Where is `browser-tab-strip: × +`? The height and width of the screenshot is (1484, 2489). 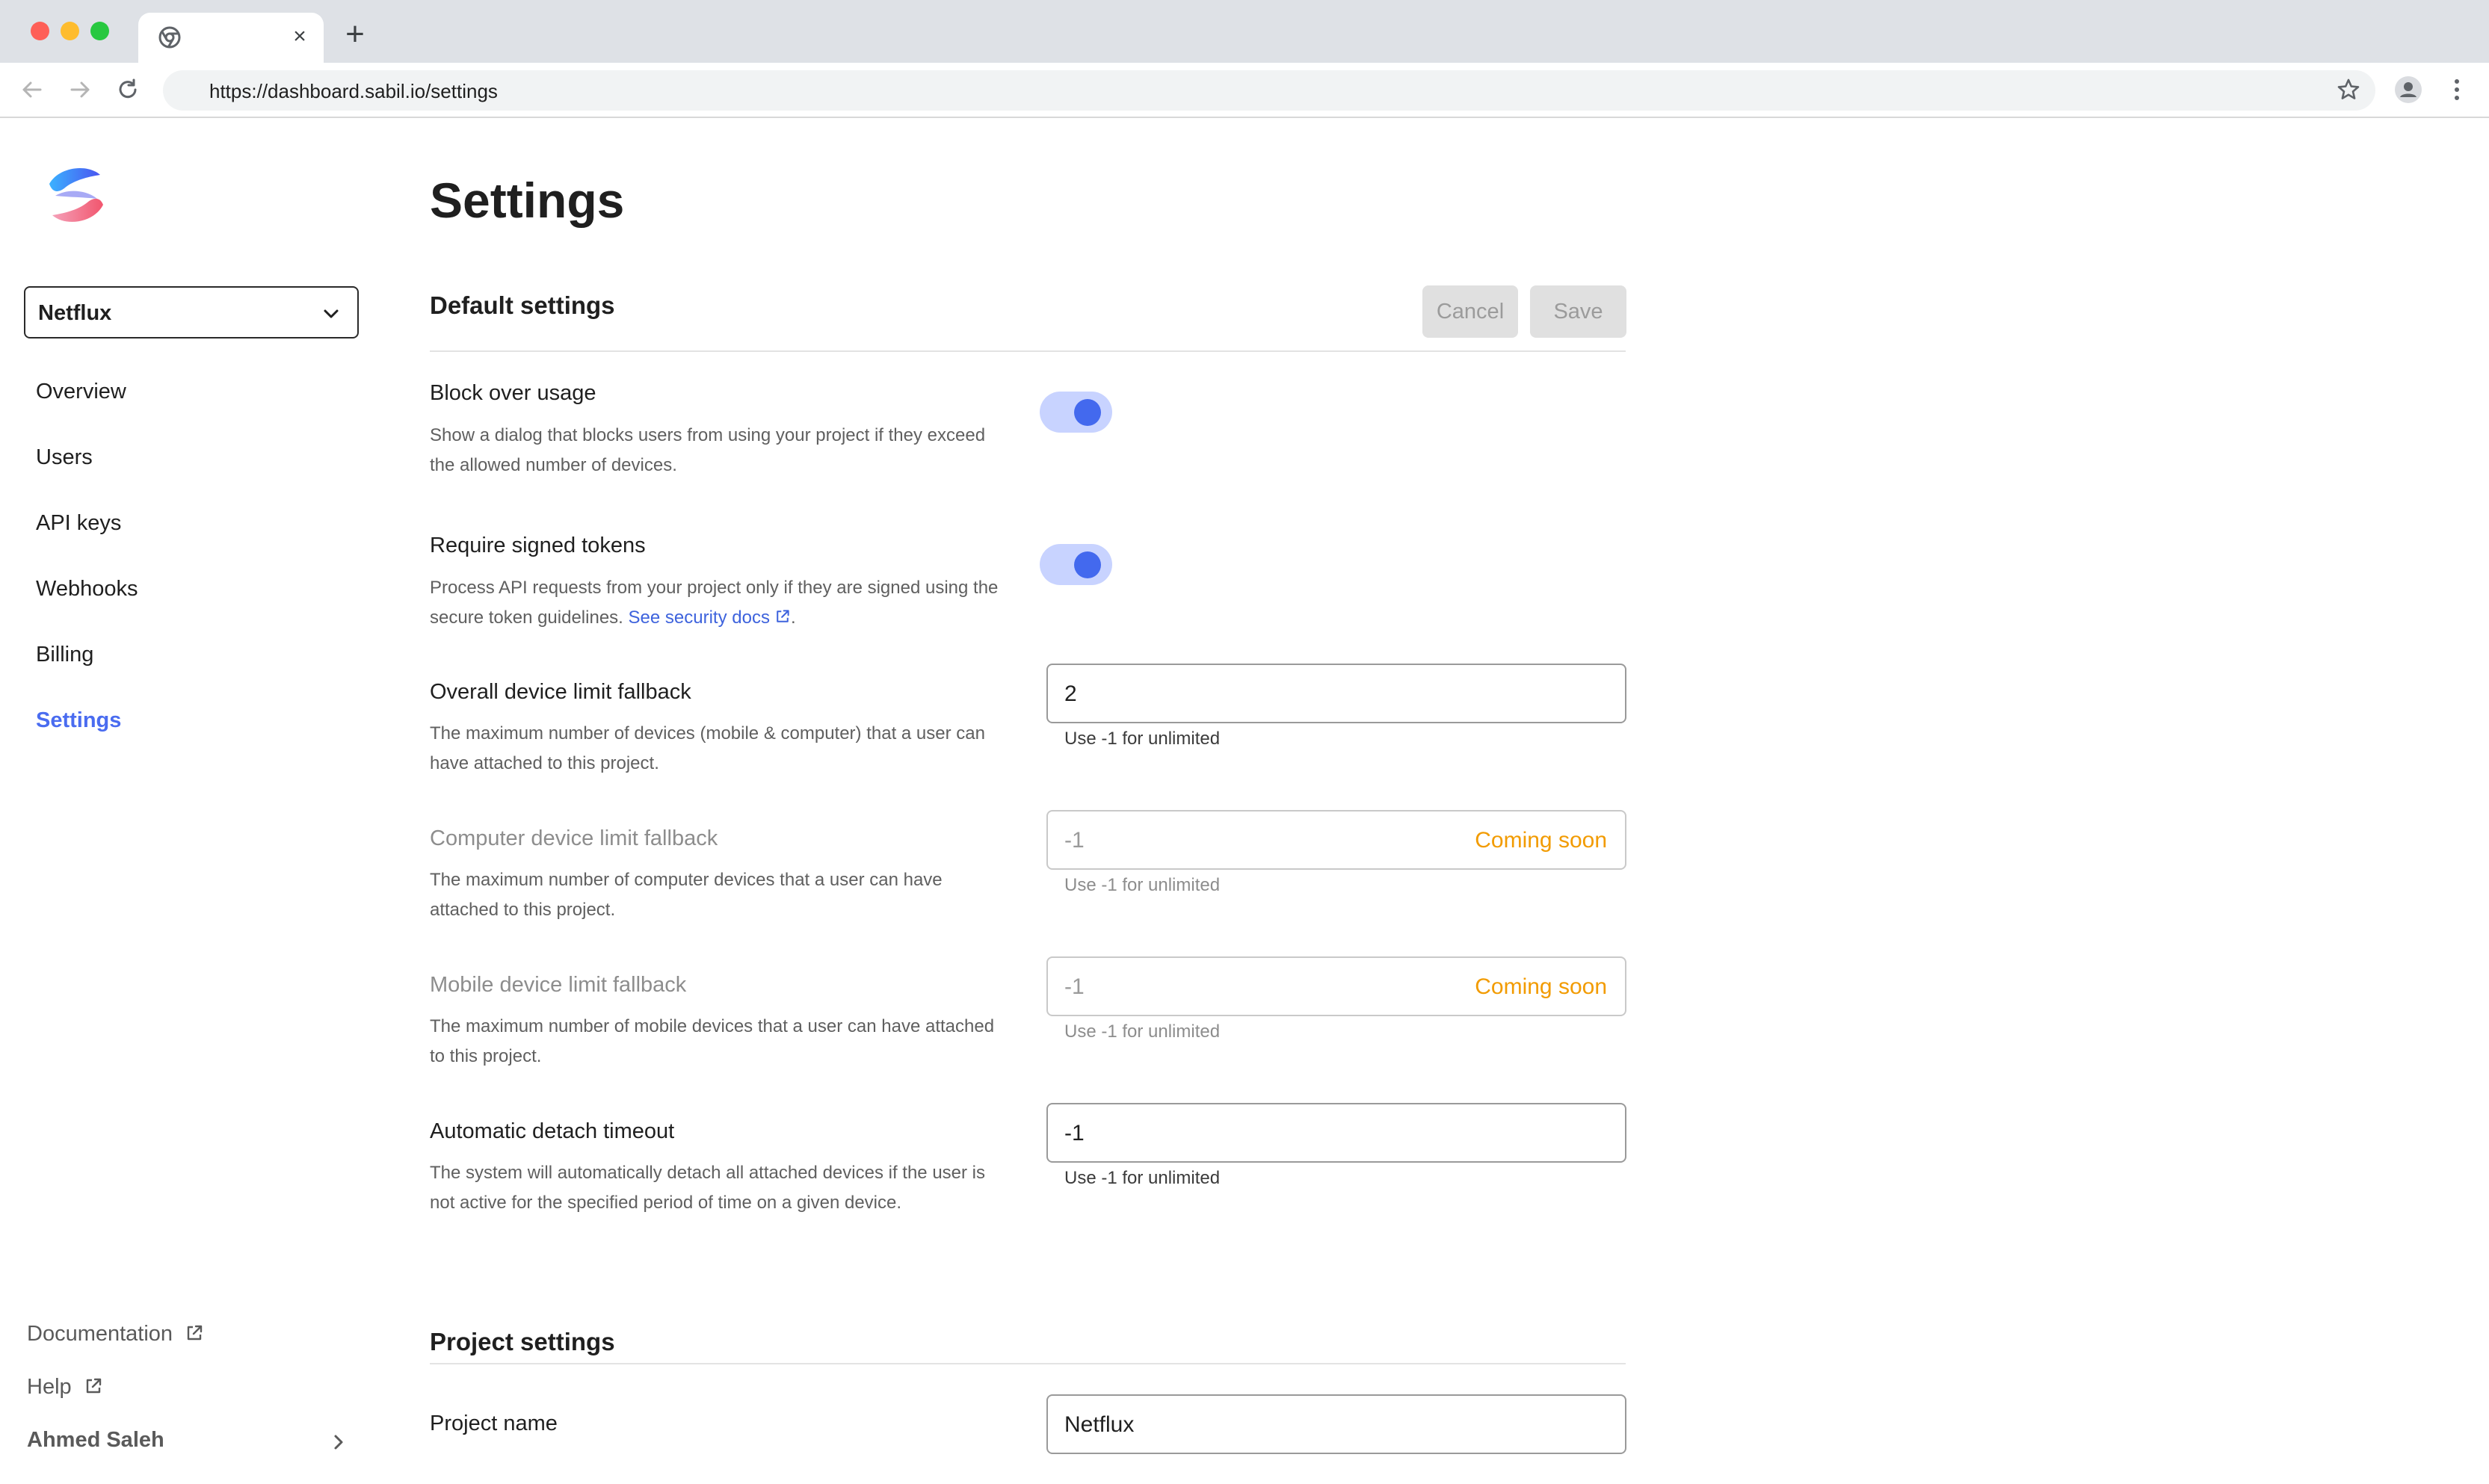
browser-tab-strip: × + is located at coordinates (1244, 32).